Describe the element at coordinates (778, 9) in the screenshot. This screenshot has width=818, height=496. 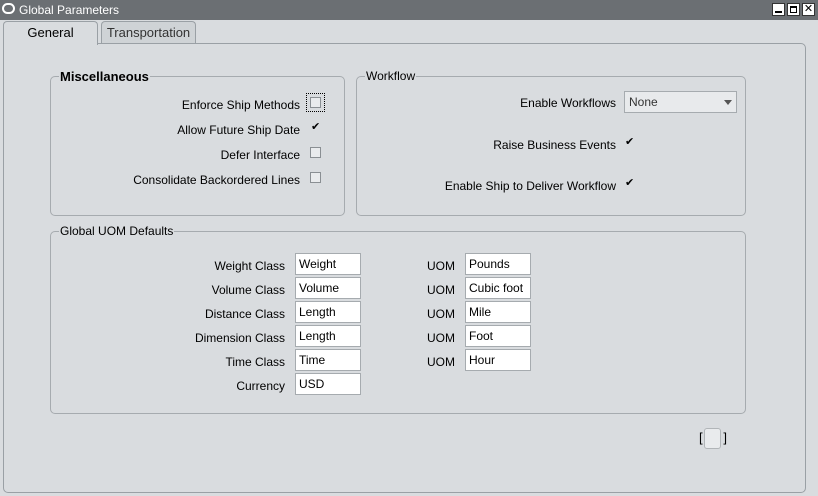
I see `minimize-button` at that location.